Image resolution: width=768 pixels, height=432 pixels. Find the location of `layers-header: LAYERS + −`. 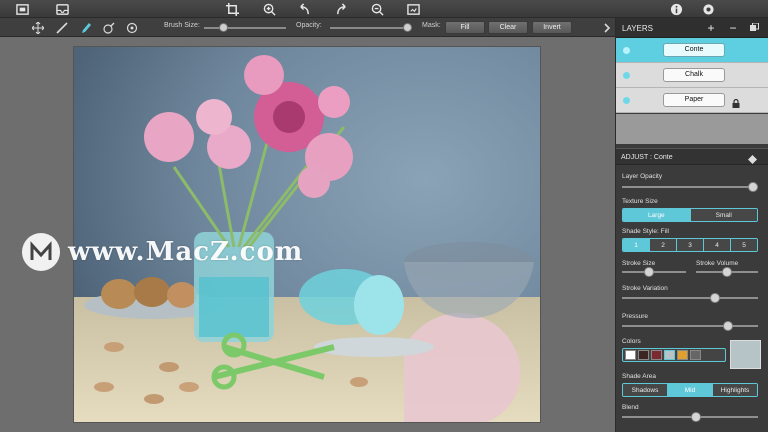

layers-header: LAYERS + − is located at coordinates (692, 28).